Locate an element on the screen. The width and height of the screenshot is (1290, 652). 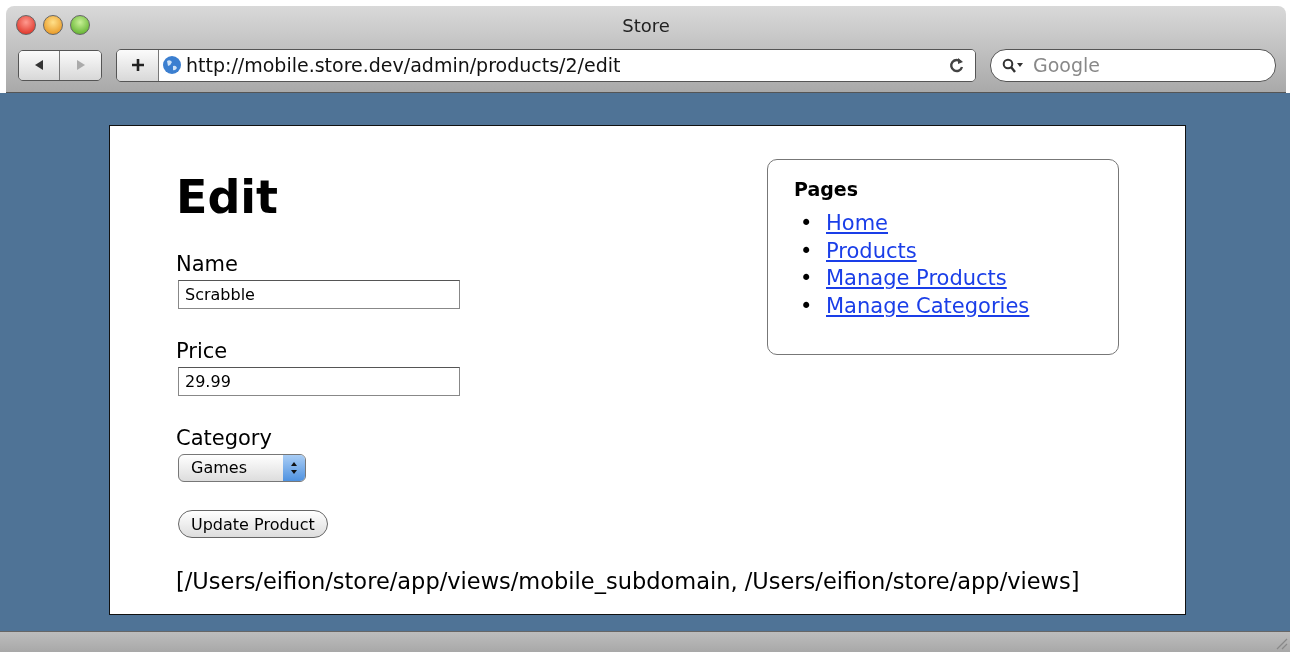
forward-button is located at coordinates (80, 65).